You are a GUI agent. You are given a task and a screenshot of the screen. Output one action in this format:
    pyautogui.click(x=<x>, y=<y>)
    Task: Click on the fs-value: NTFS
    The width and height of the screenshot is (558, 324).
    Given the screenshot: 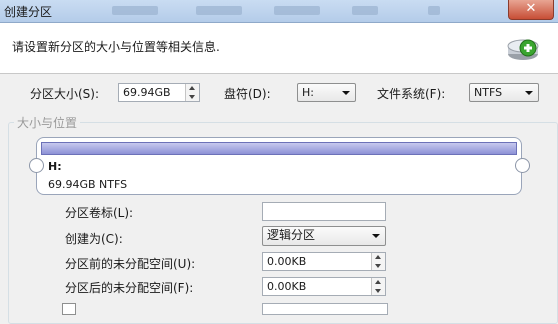 What is the action you would take?
    pyautogui.click(x=488, y=92)
    